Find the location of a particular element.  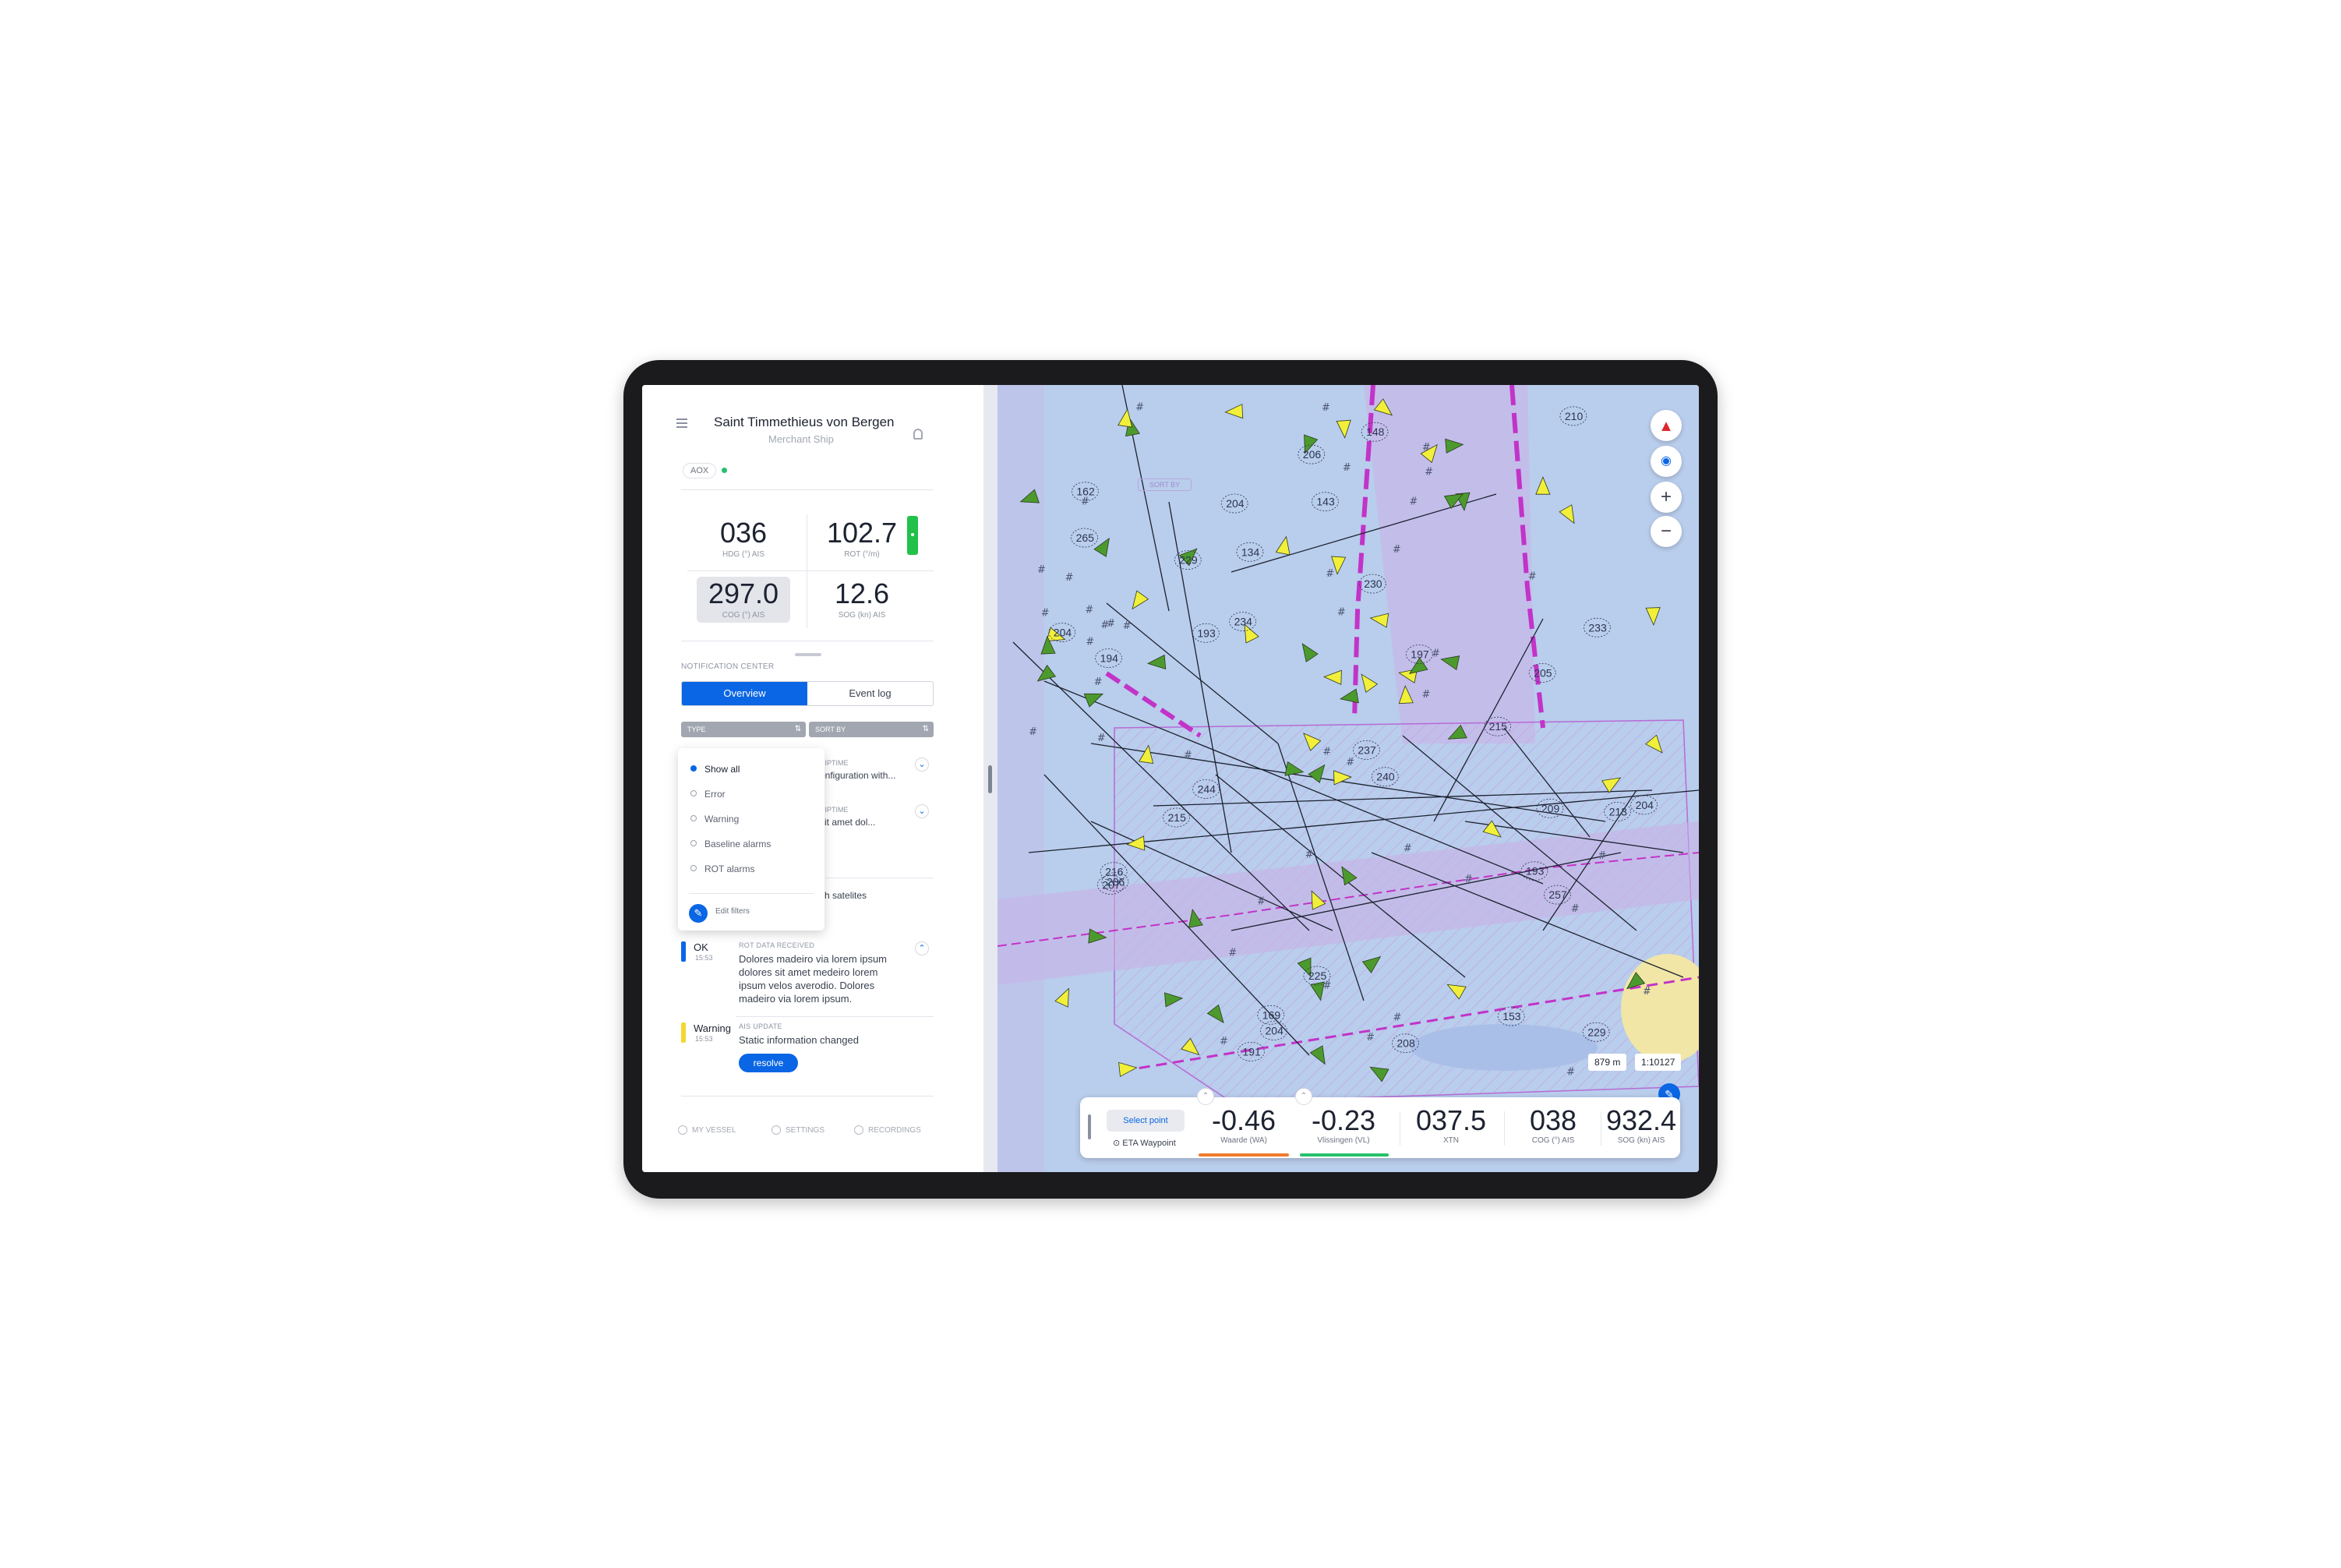

cog-metric: 297.0 COG (°) AIS is located at coordinates (744, 600).